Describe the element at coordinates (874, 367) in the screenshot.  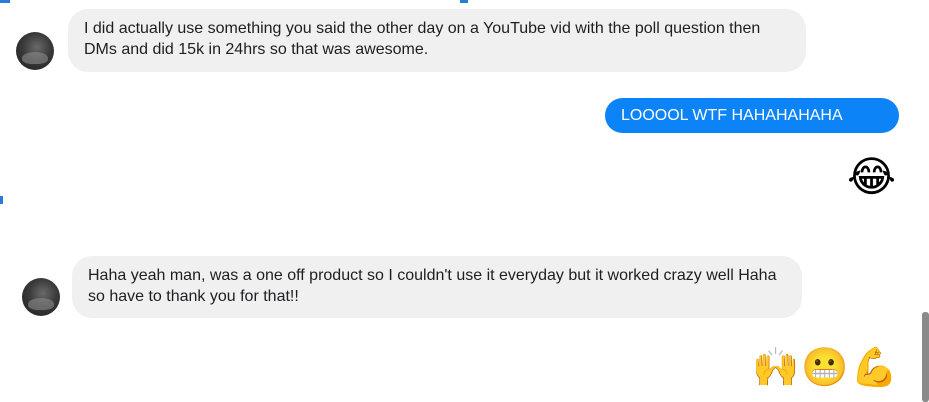
I see `flexed-biceps-icon: 💪` at that location.